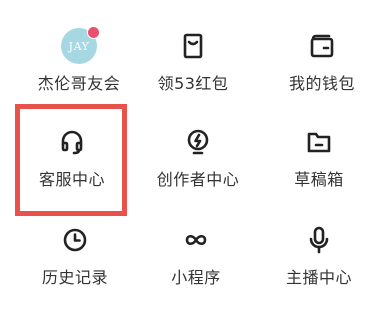 The width and height of the screenshot is (386, 309). Describe the element at coordinates (93, 32) in the screenshot. I see `notification-badge-dot` at that location.